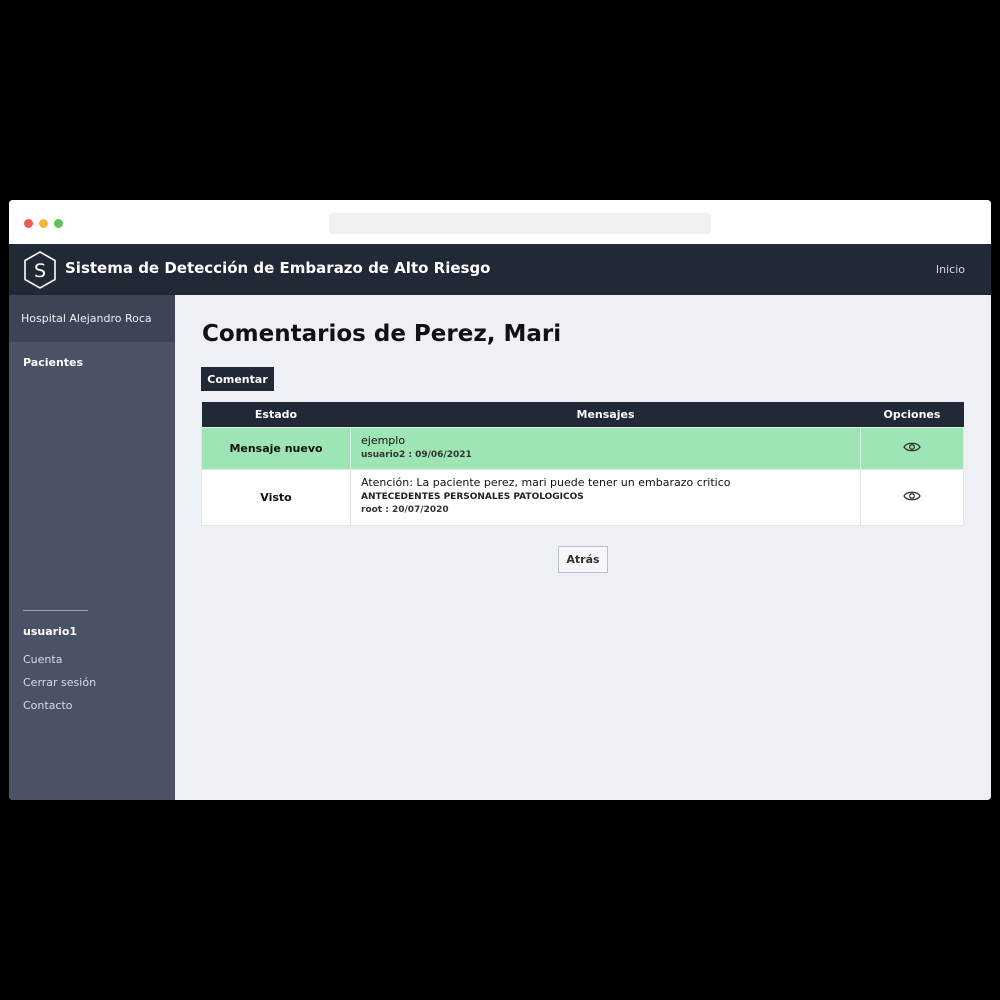 Image resolution: width=1000 pixels, height=1000 pixels. I want to click on maximize-window-dot, so click(58, 223).